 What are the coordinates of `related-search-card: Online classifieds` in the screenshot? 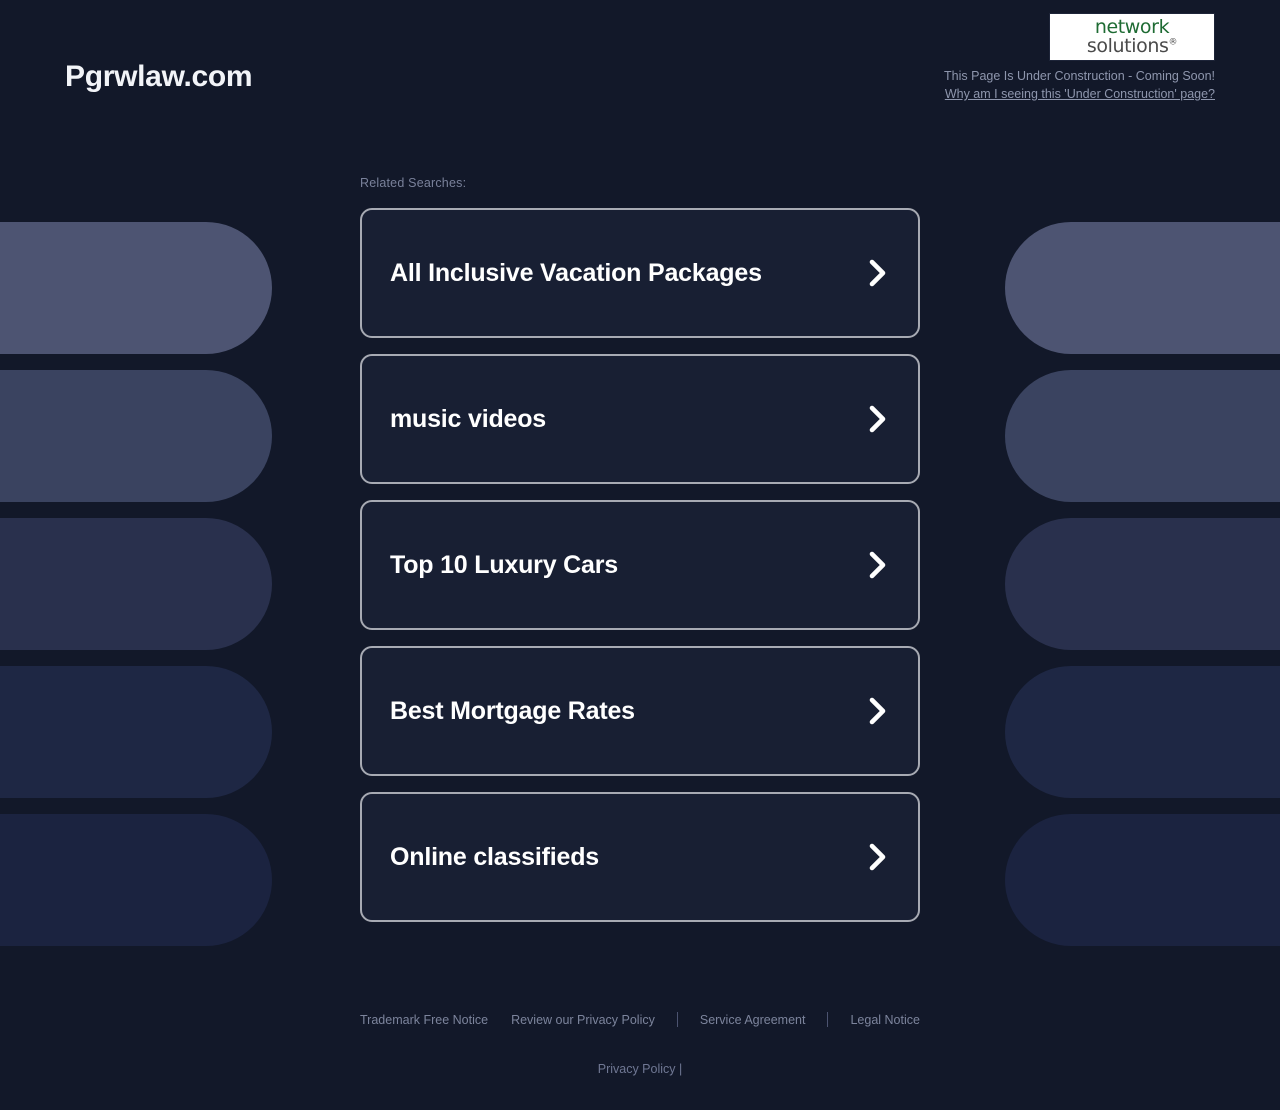 It's located at (640, 857).